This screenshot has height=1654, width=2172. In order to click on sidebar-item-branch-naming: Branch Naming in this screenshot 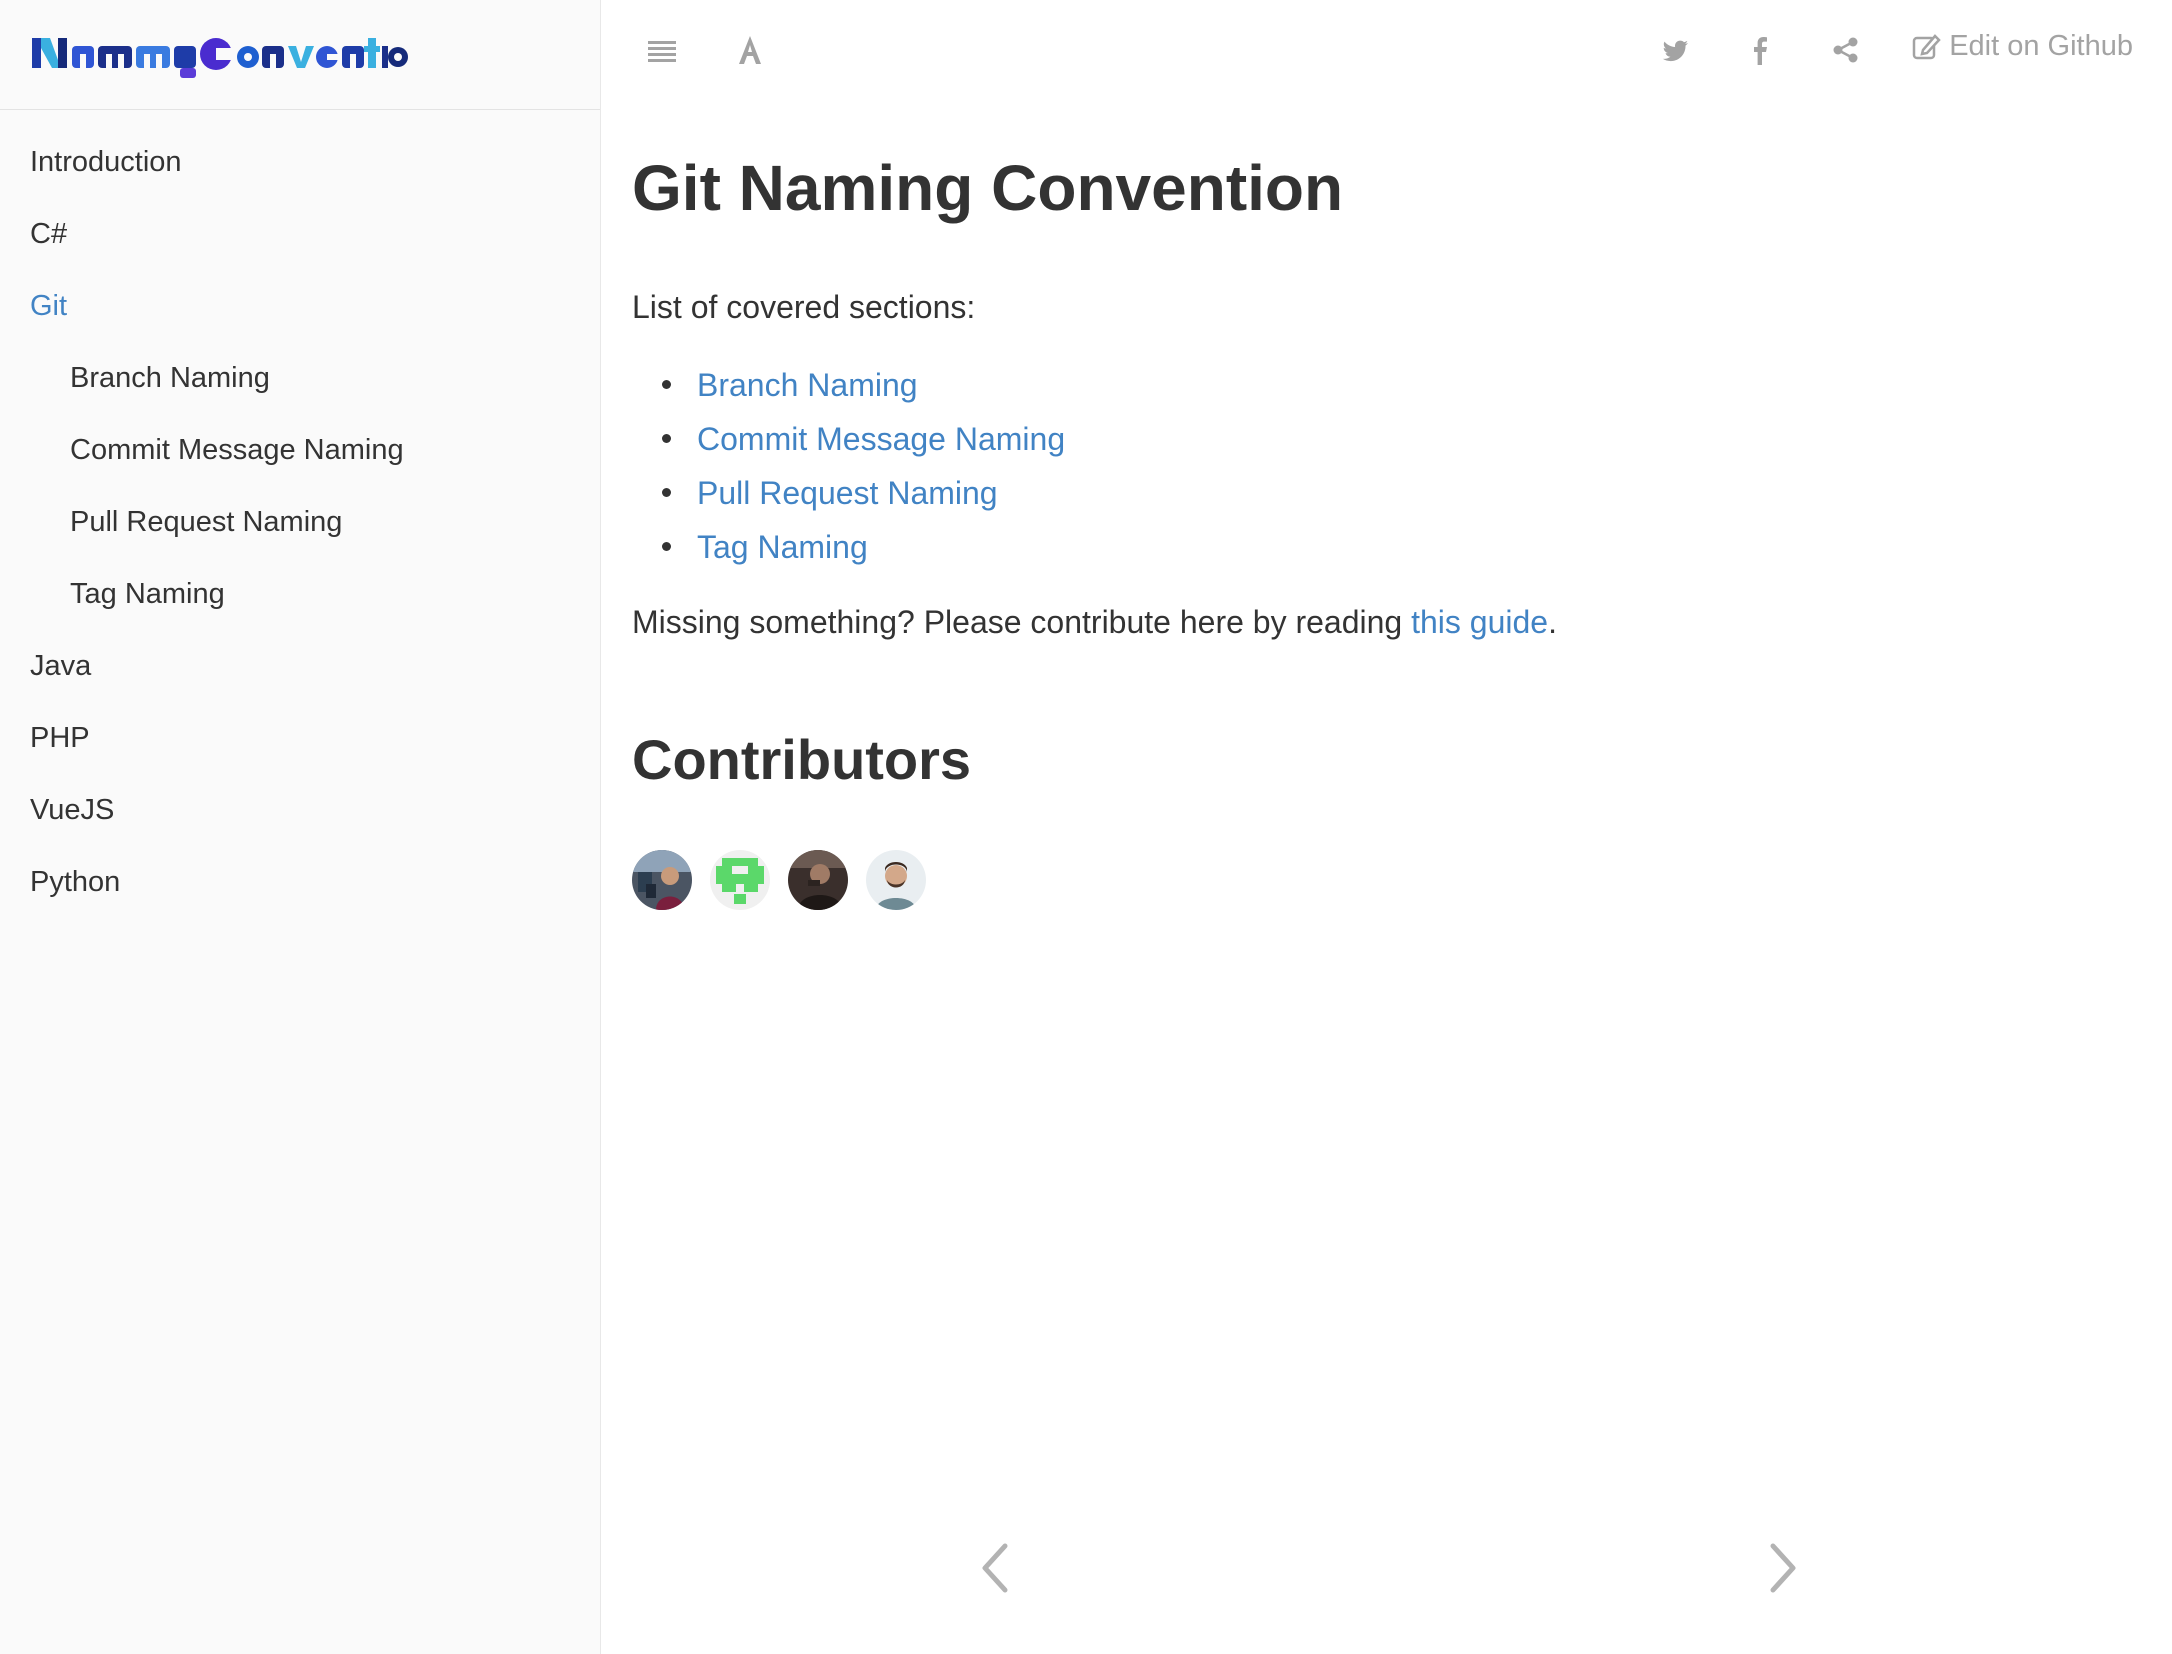, I will do `click(300, 378)`.